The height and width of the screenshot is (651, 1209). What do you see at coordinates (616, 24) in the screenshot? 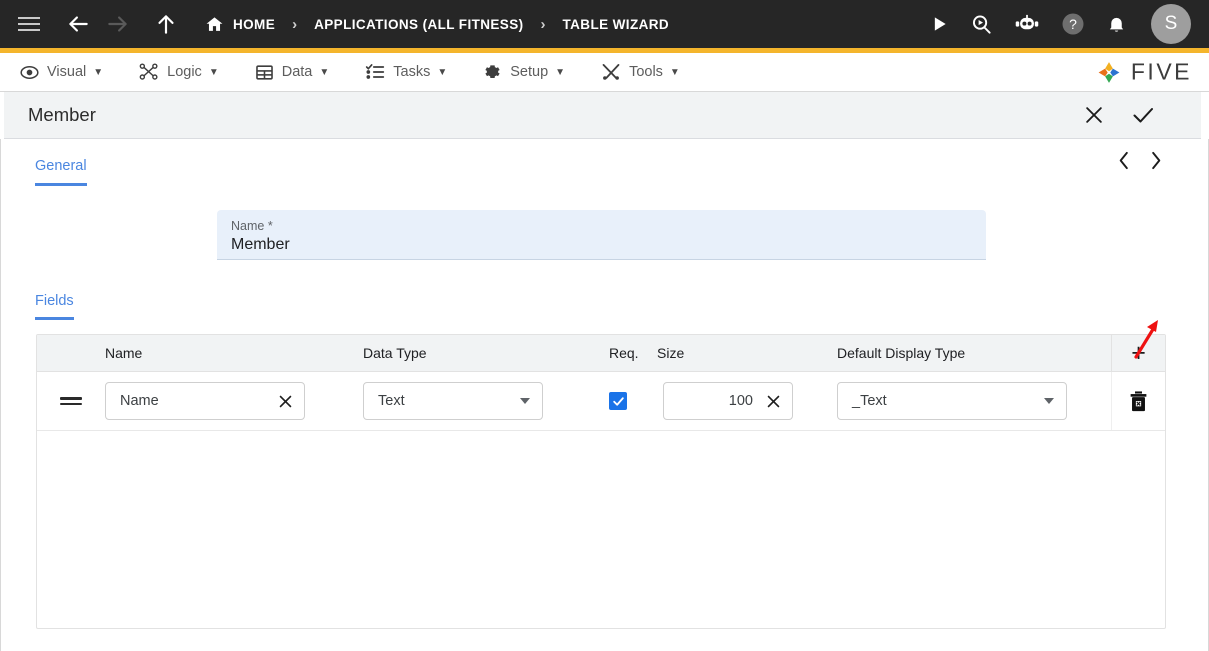
I see `breadcrumb-table-wizard: TABLE WIZARD` at bounding box center [616, 24].